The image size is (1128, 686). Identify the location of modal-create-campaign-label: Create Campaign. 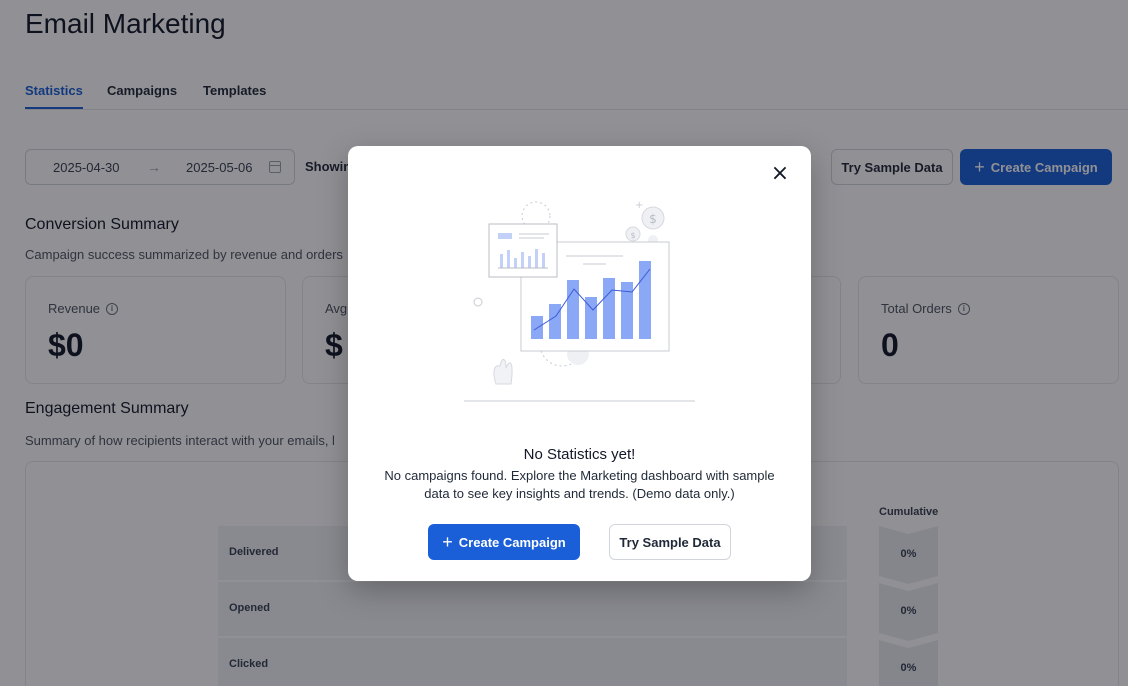
(512, 542).